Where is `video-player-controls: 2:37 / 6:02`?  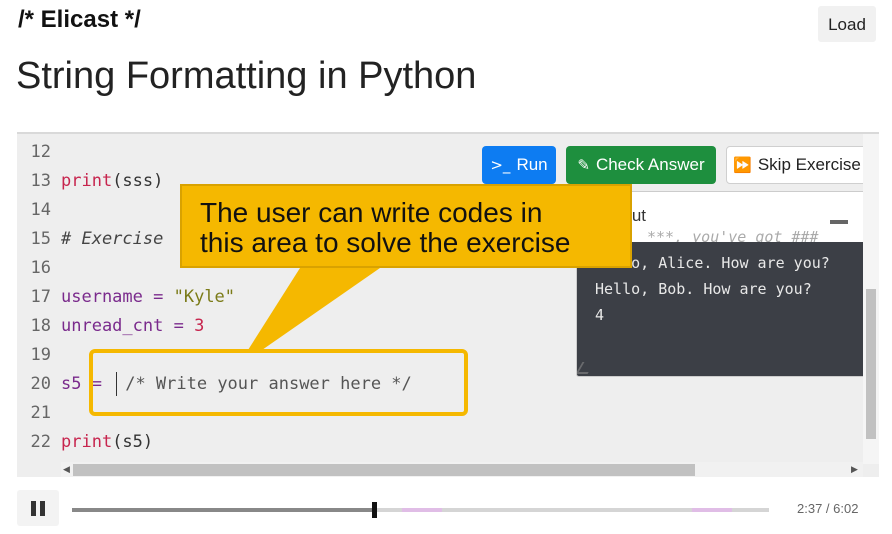 video-player-controls: 2:37 / 6:02 is located at coordinates (448, 509).